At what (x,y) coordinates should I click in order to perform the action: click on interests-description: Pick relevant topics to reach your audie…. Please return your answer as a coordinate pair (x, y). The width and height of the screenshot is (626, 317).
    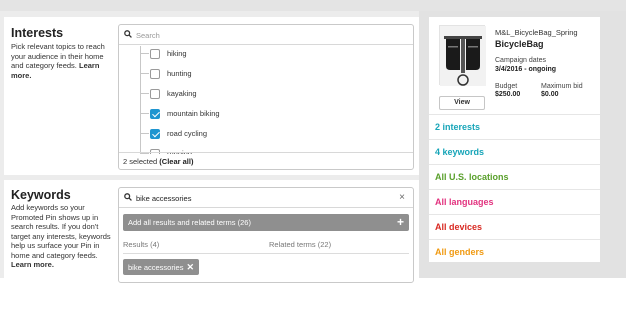
    Looking at the image, I should click on (63, 61).